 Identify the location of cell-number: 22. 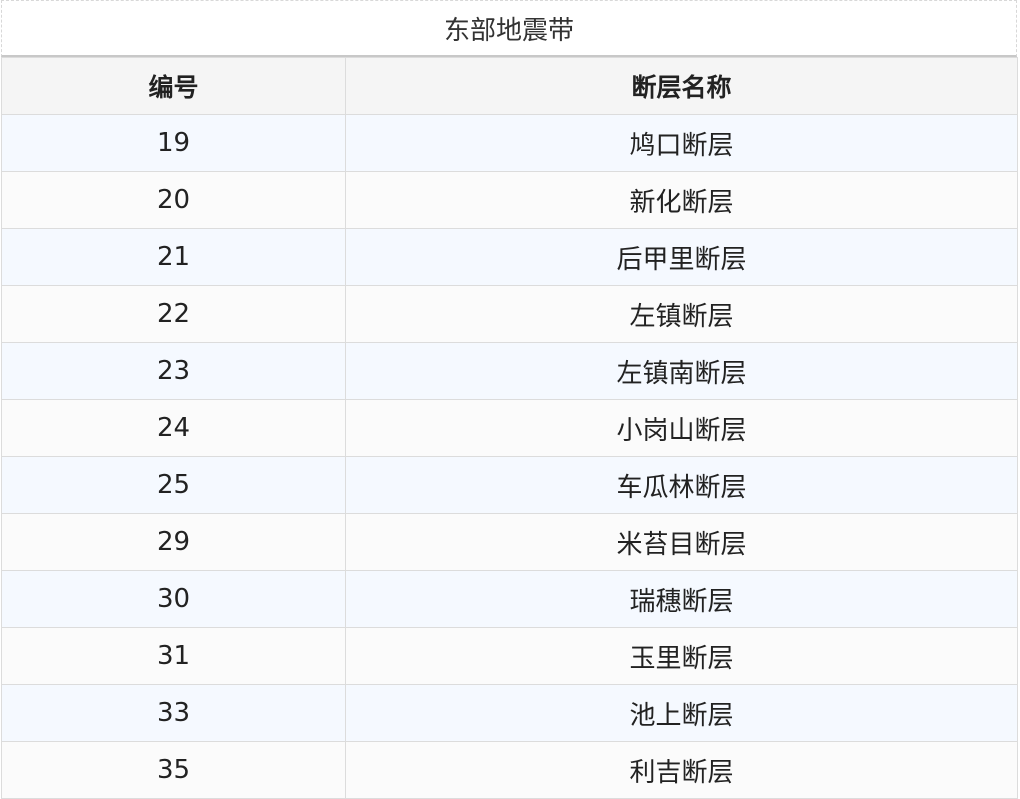
(173, 314).